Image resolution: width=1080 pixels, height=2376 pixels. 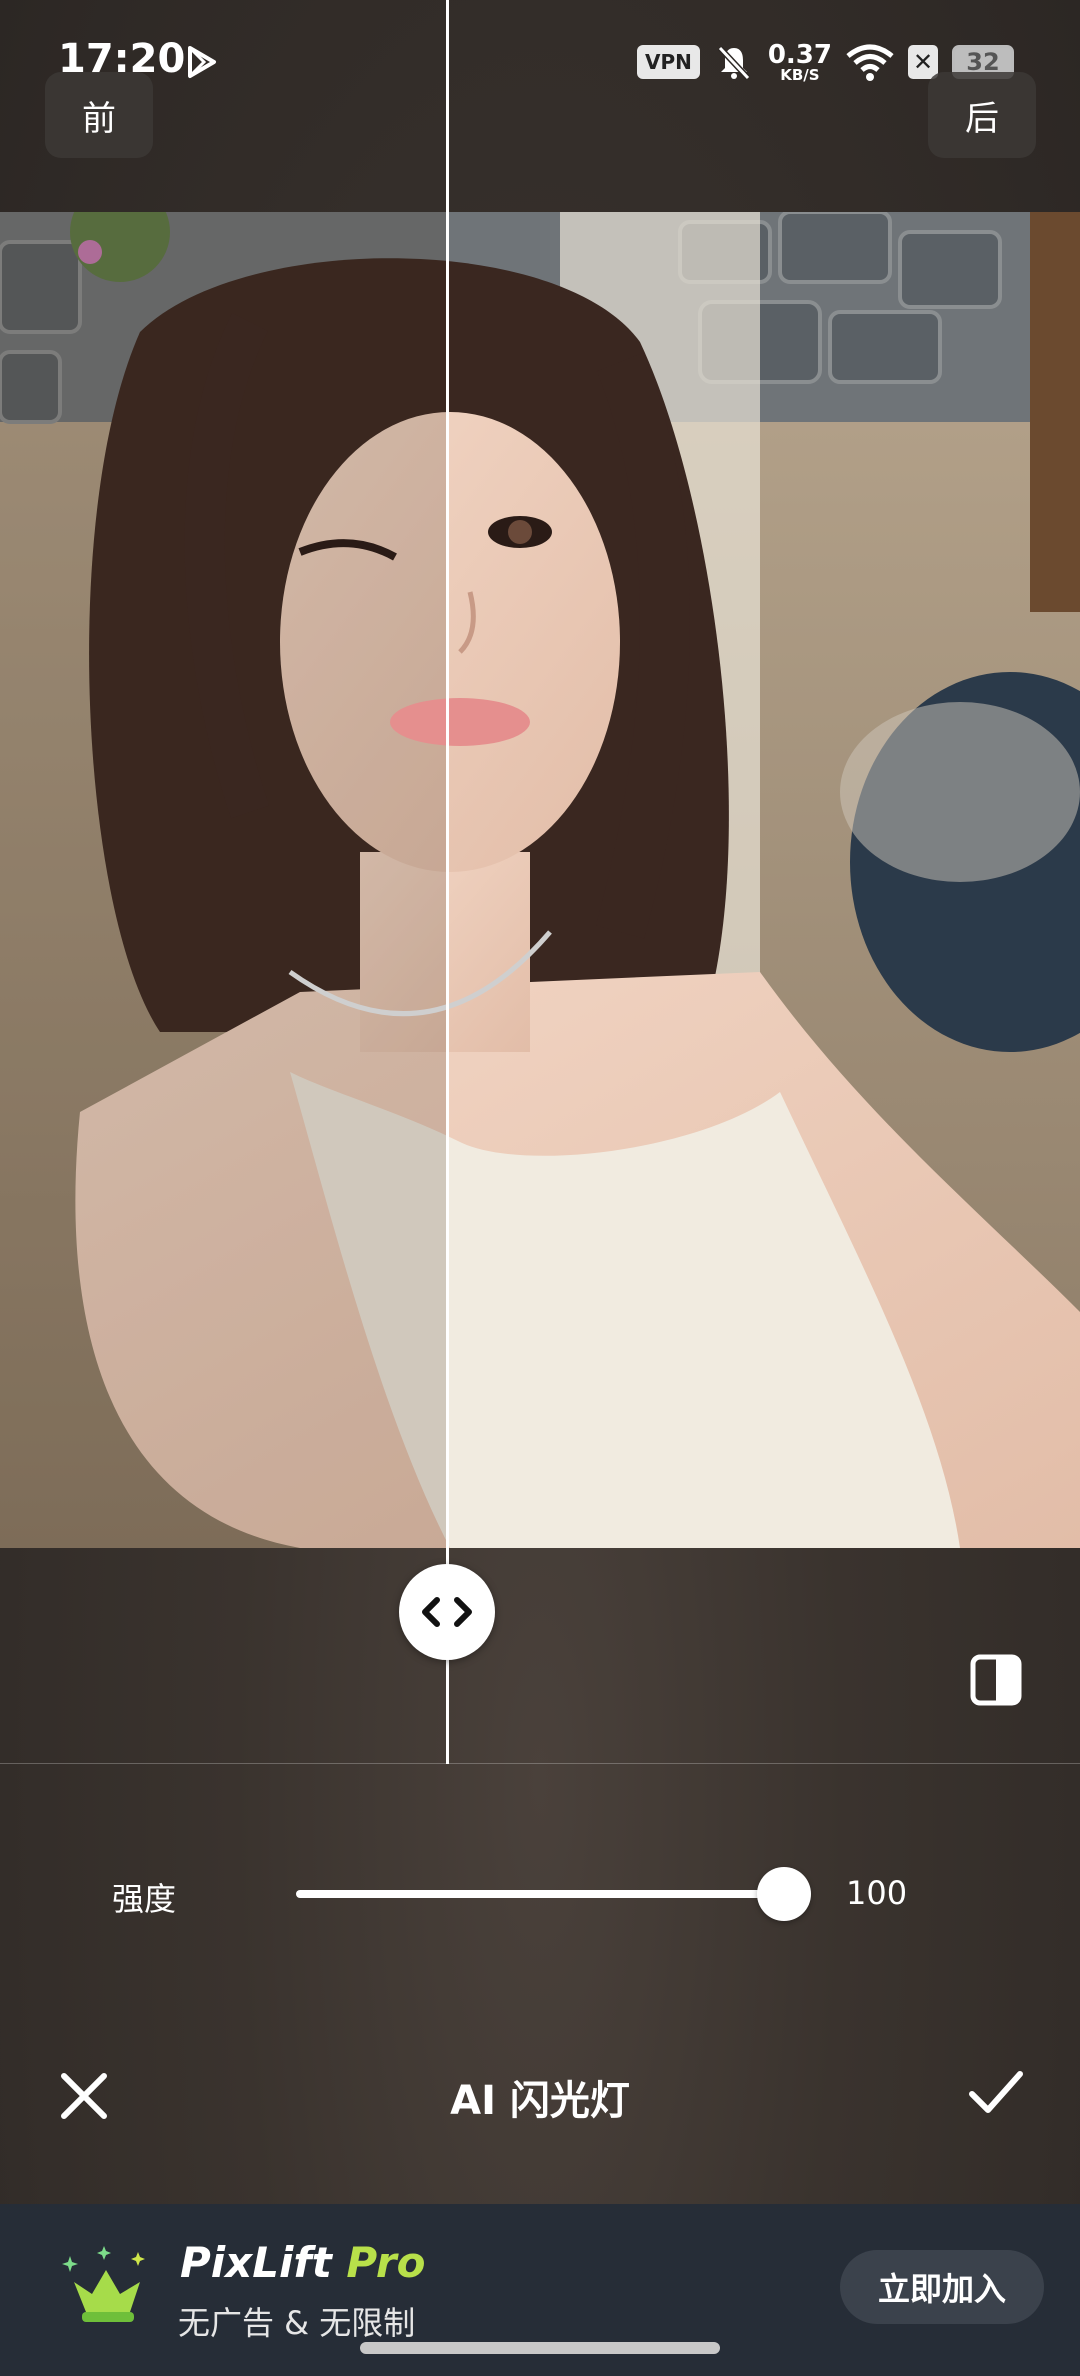 What do you see at coordinates (540, 1763) in the screenshot?
I see `separator` at bounding box center [540, 1763].